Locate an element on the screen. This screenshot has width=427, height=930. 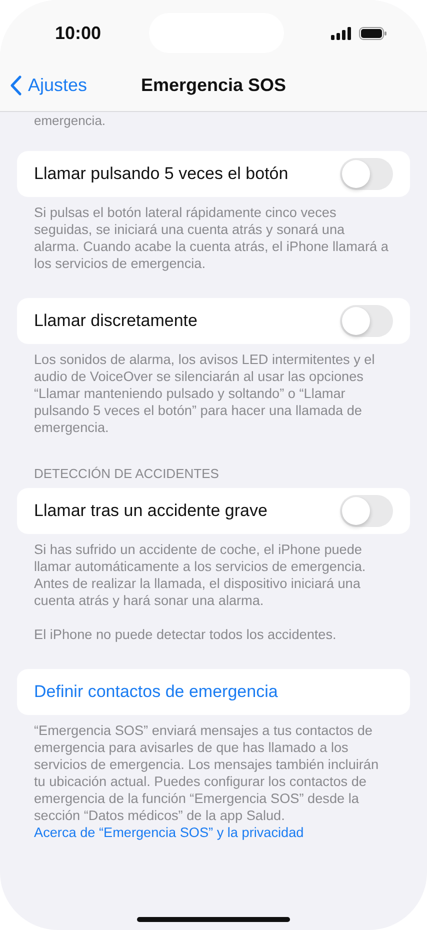
footer-text: emergencia. is located at coordinates (70, 120).